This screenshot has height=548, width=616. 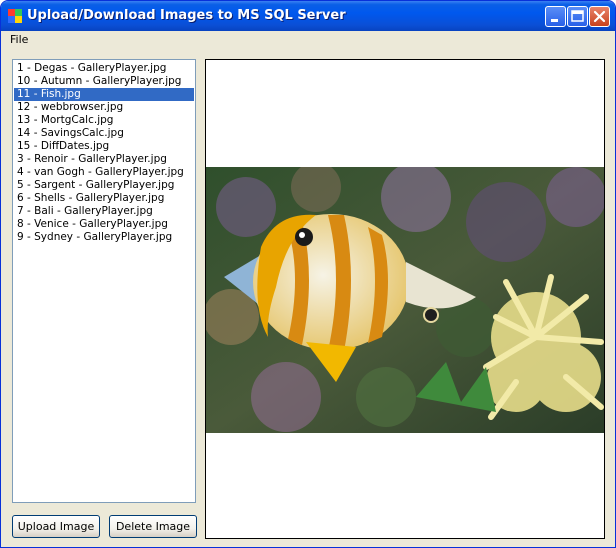 I want to click on list-item: 9 - Sydney - GalleryPlayer.jpg, so click(x=104, y=237).